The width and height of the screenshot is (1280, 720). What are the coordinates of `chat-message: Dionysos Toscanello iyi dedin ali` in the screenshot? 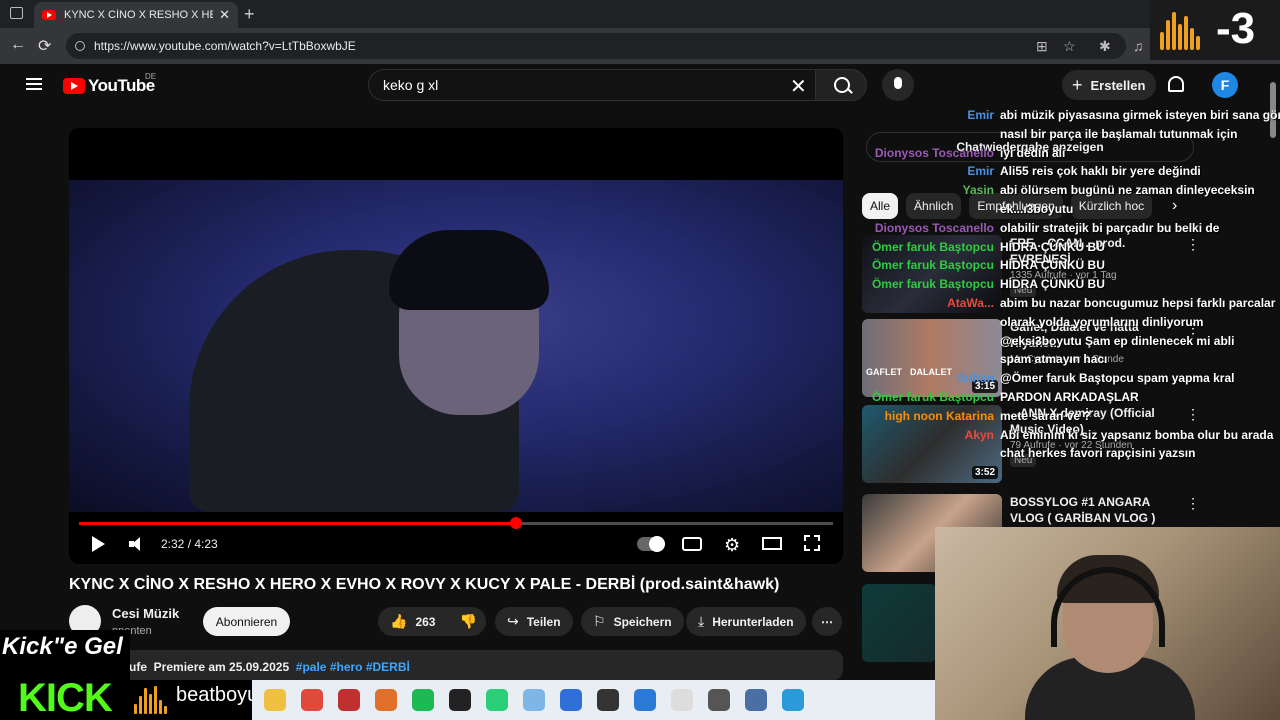 It's located at (1070, 155).